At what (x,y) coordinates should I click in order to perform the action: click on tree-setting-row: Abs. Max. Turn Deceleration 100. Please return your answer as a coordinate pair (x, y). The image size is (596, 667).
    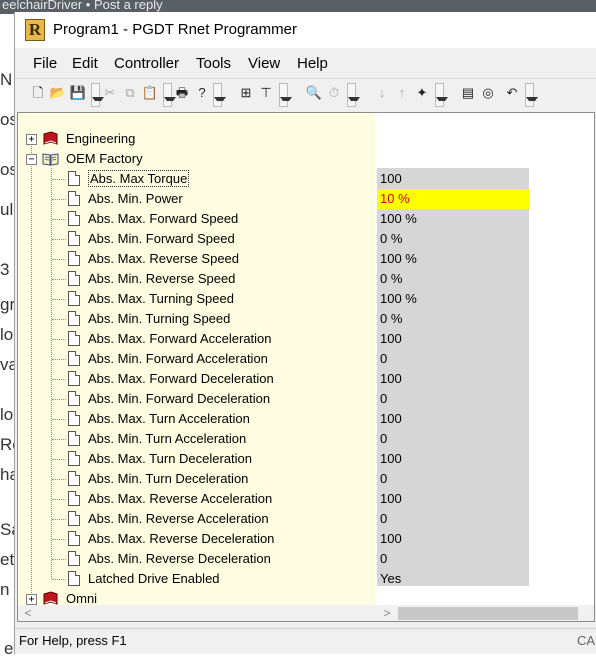
    Looking at the image, I should click on (306, 459).